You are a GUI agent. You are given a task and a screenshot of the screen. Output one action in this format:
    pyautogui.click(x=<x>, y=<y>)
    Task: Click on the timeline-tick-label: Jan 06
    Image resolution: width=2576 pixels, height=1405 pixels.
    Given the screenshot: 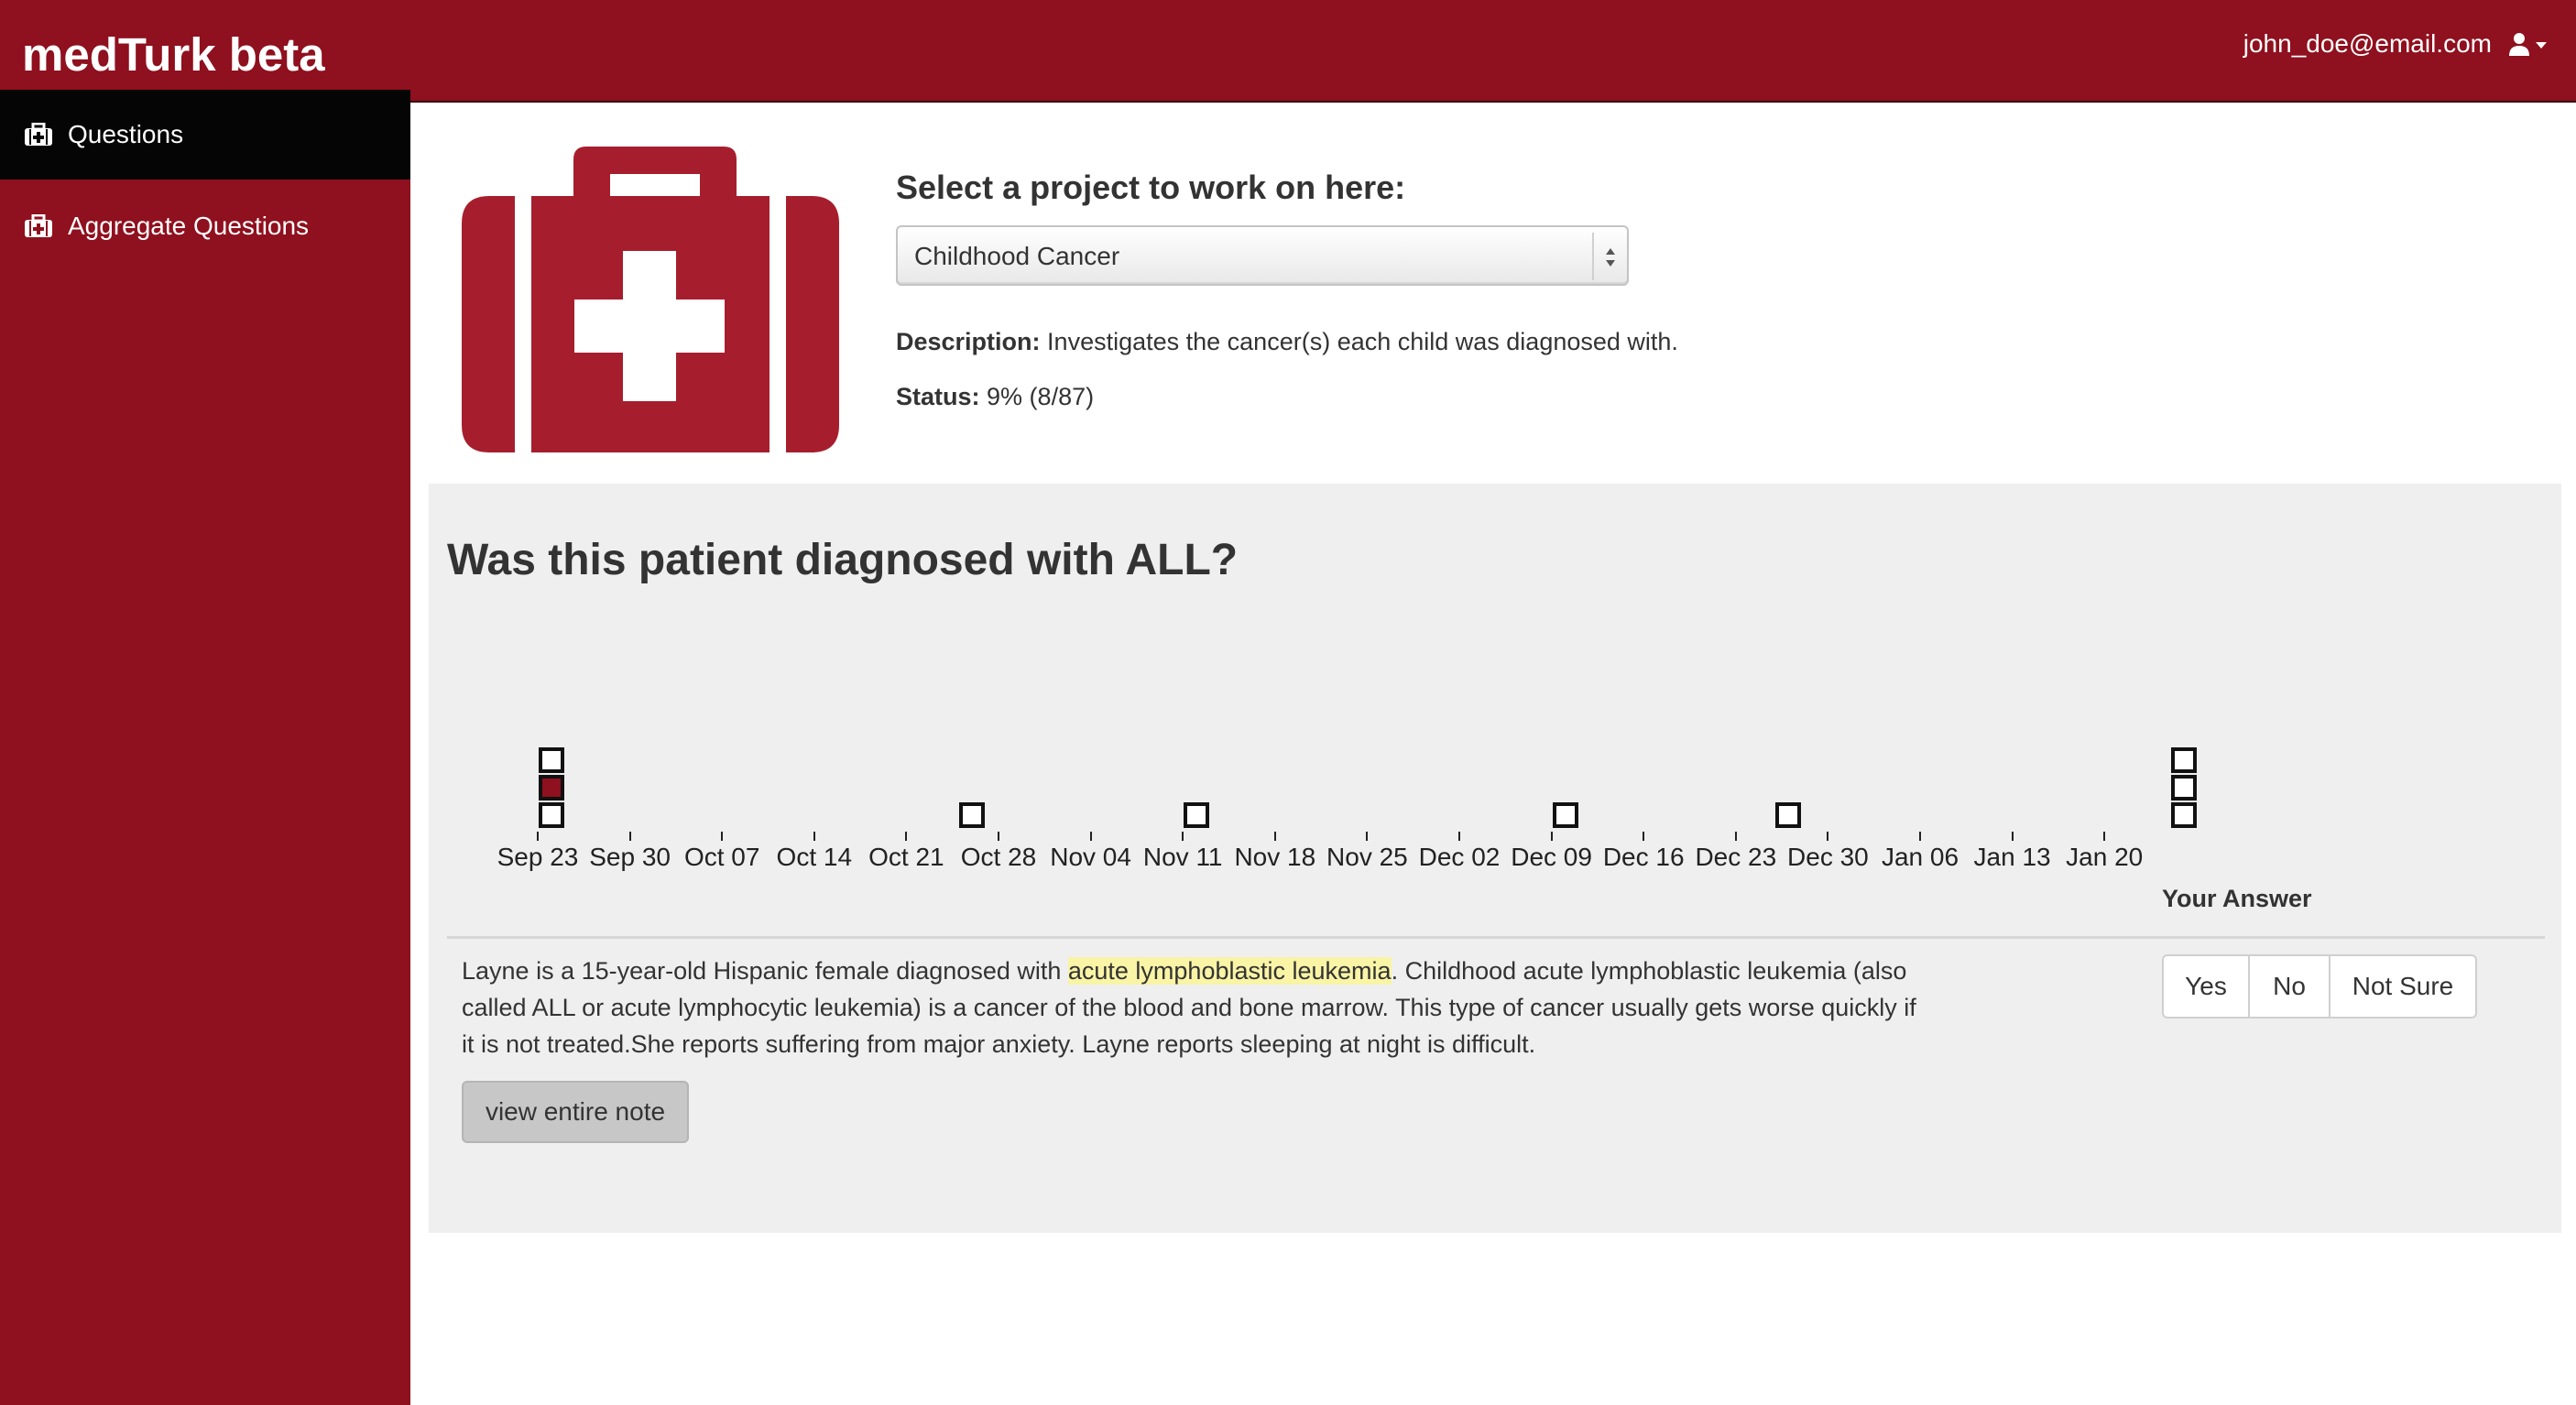 What is the action you would take?
    pyautogui.click(x=1920, y=857)
    